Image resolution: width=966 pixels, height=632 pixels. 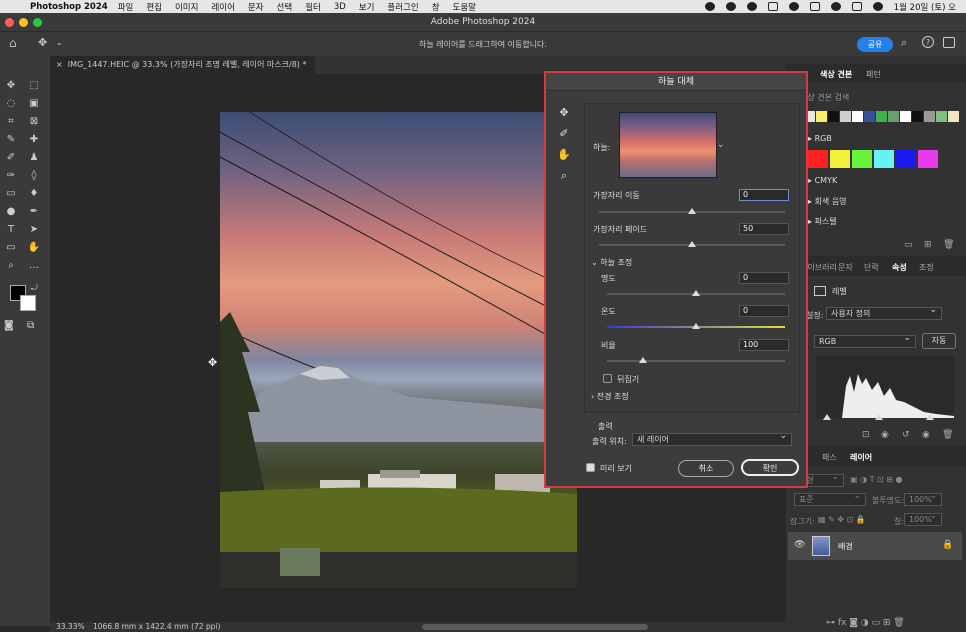 I want to click on help-icon: ?, so click(x=928, y=42).